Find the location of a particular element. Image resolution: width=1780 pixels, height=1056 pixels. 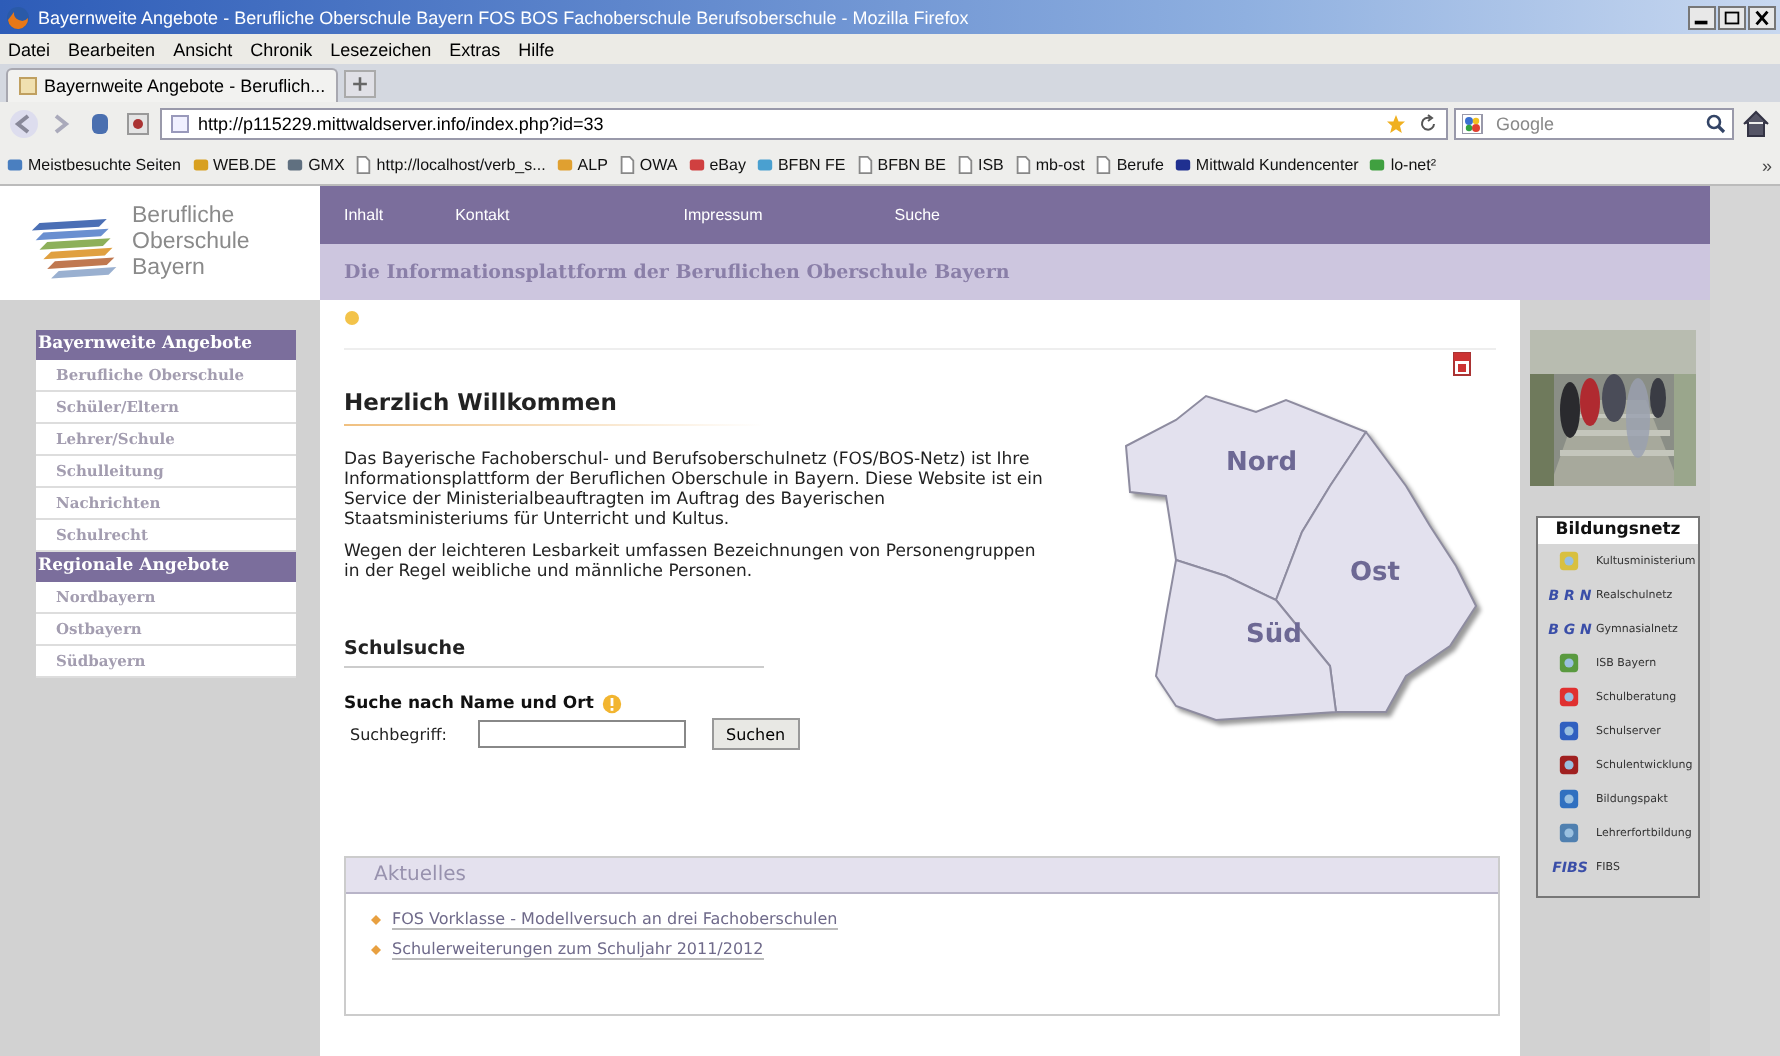

search-term-field is located at coordinates (582, 734).